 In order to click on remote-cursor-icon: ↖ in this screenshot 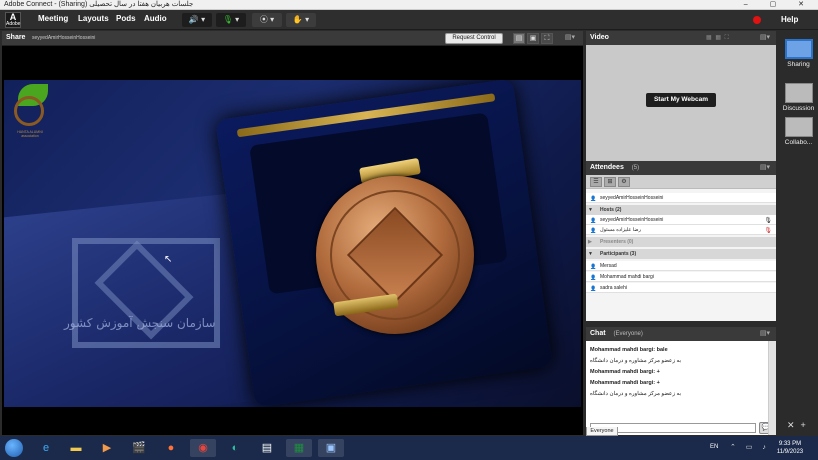, I will do `click(168, 259)`.